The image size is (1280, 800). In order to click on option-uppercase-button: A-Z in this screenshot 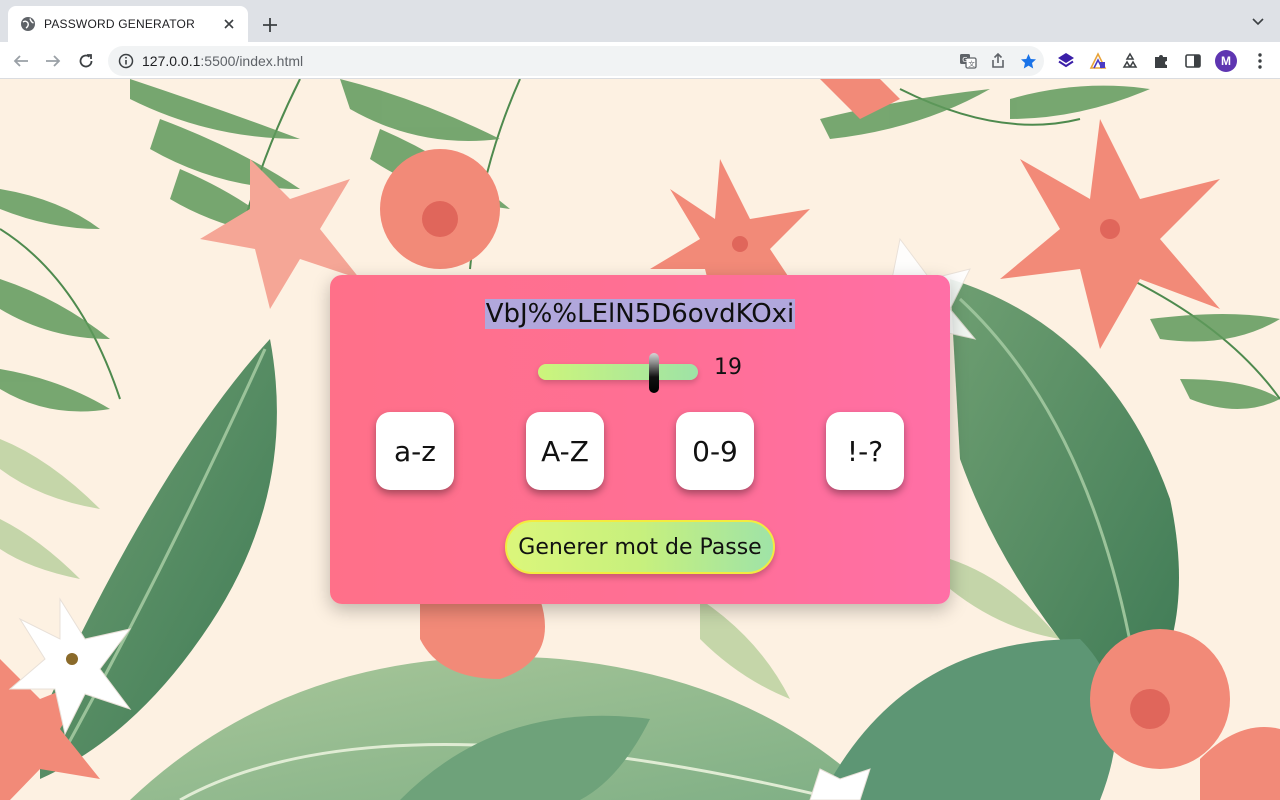, I will do `click(565, 451)`.